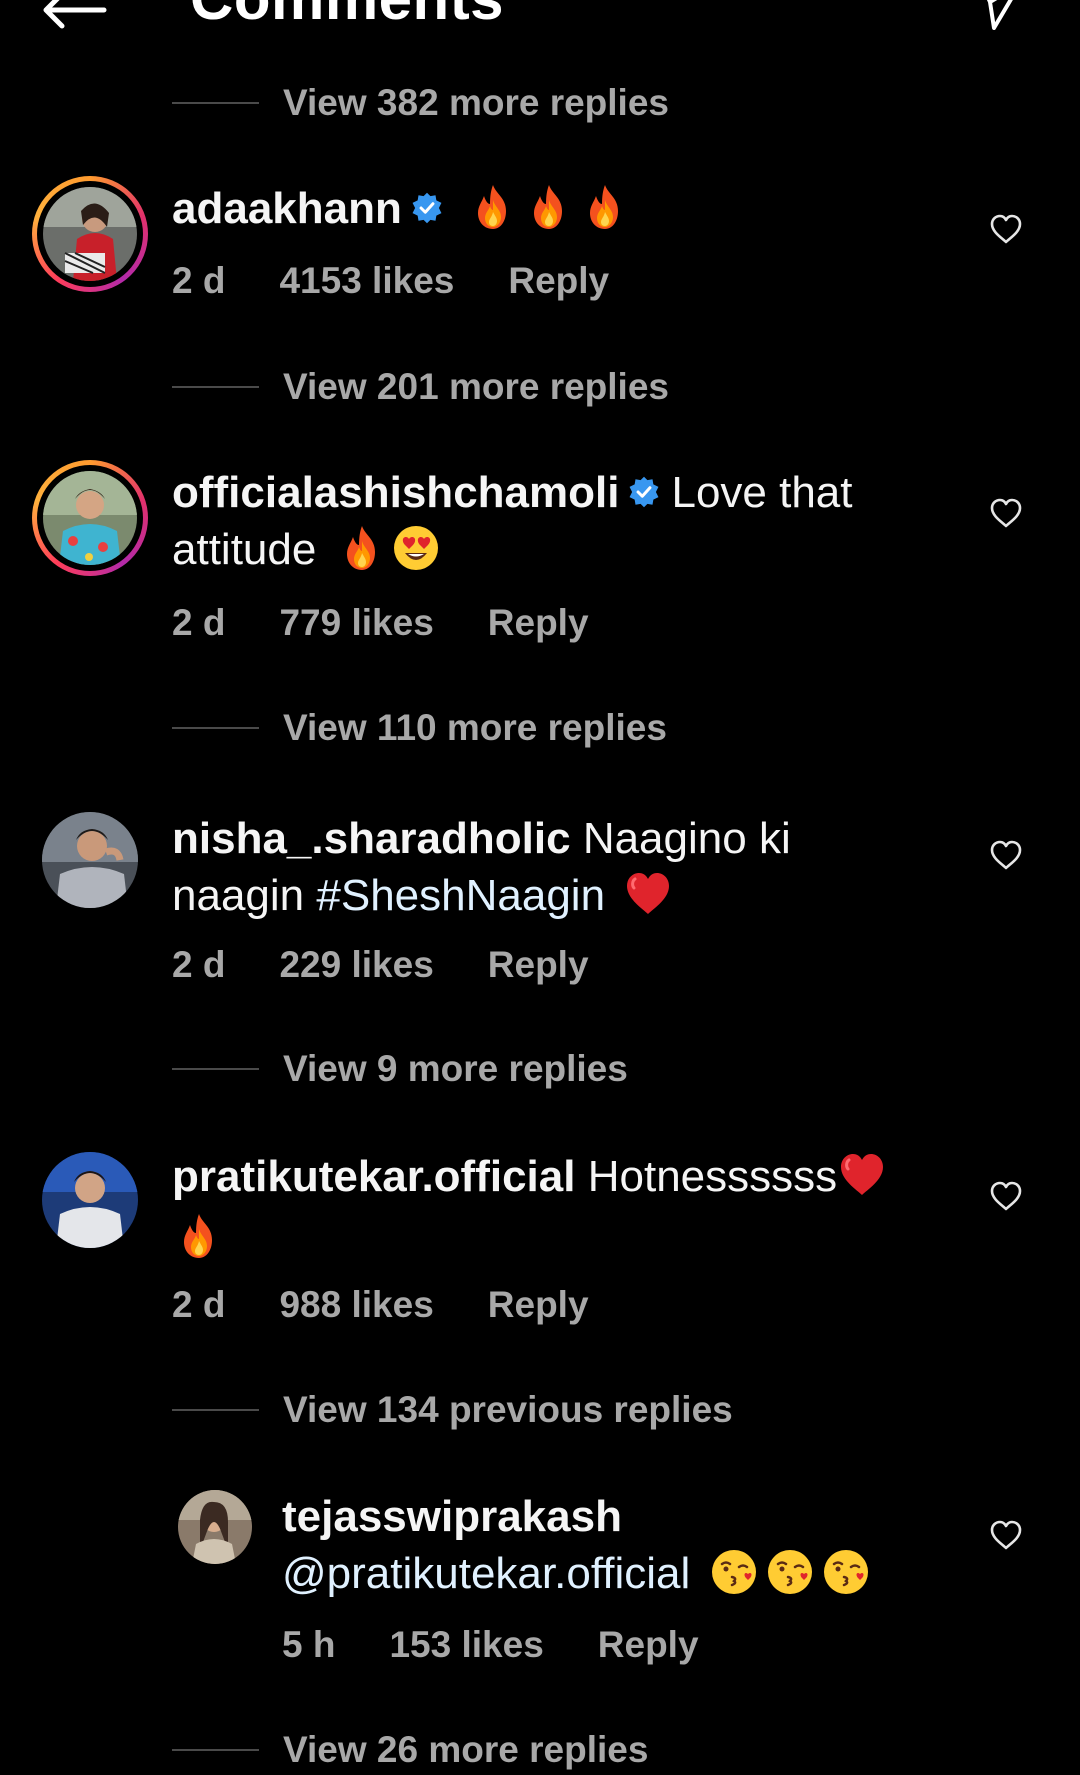  What do you see at coordinates (309, 1644) in the screenshot?
I see `comment-time: 5 h` at bounding box center [309, 1644].